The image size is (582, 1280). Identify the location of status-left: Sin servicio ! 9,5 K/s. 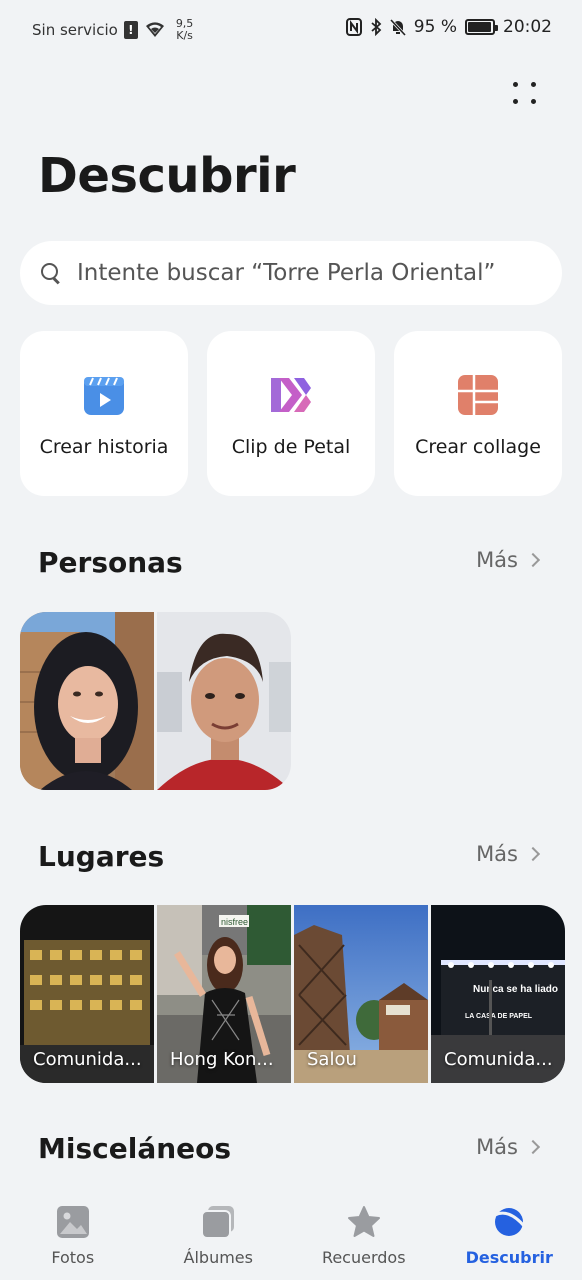
(112, 30).